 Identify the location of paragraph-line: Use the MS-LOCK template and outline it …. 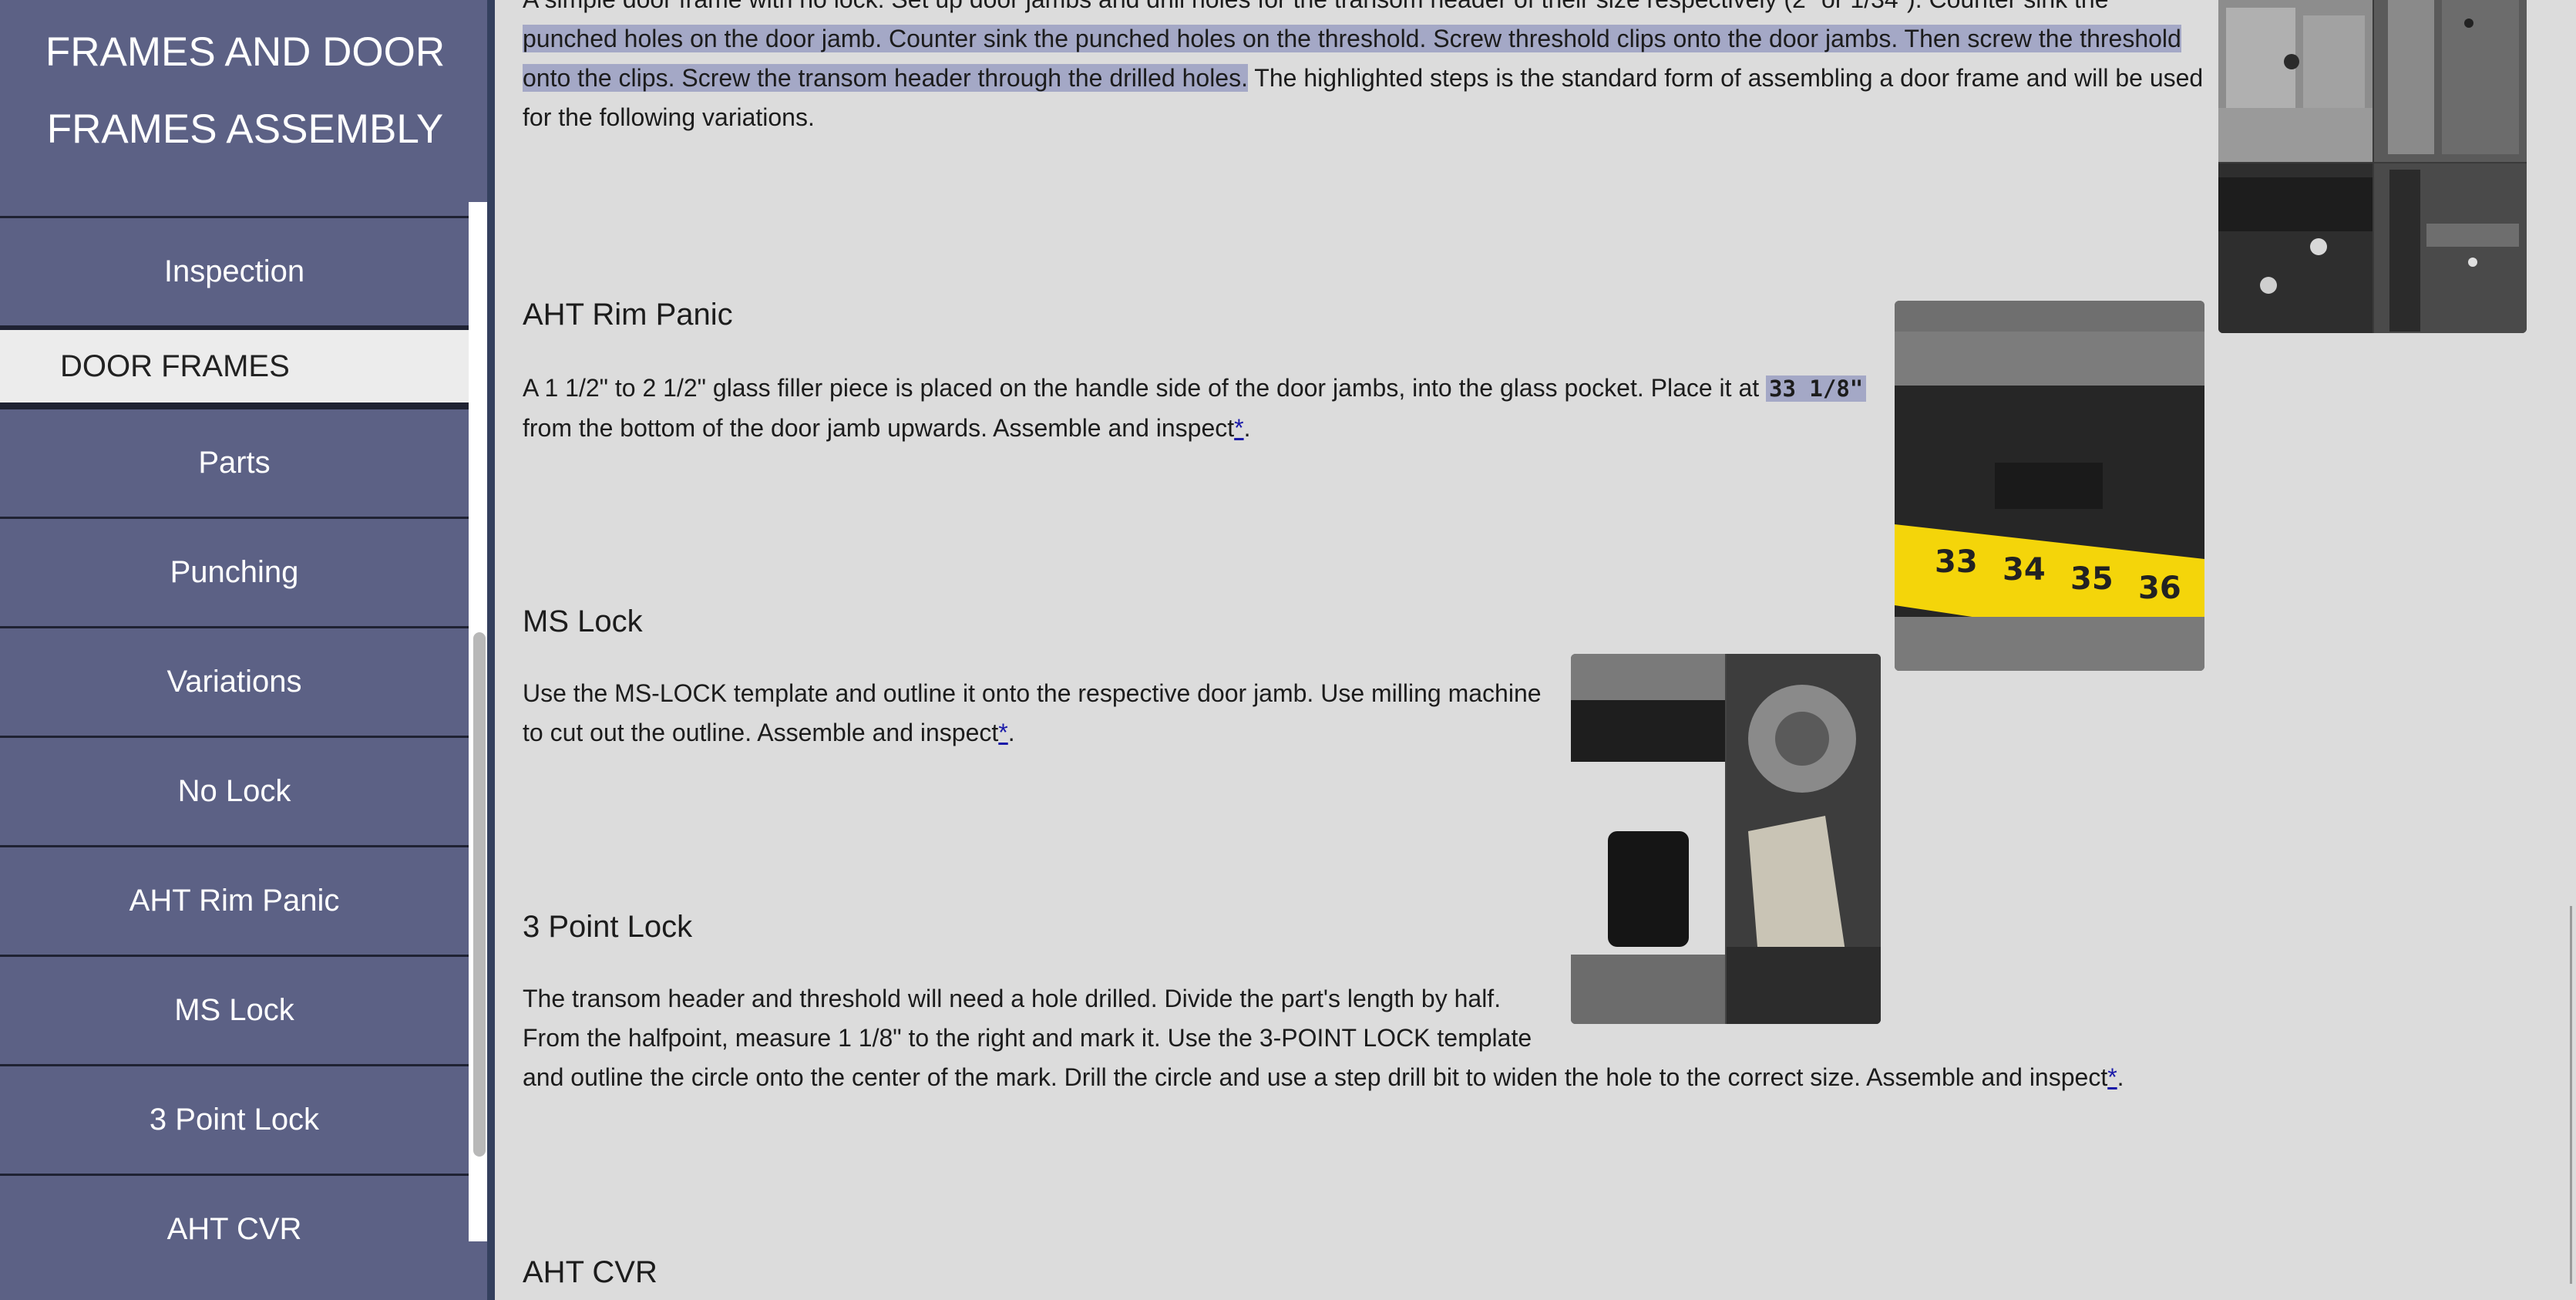
(1062, 693).